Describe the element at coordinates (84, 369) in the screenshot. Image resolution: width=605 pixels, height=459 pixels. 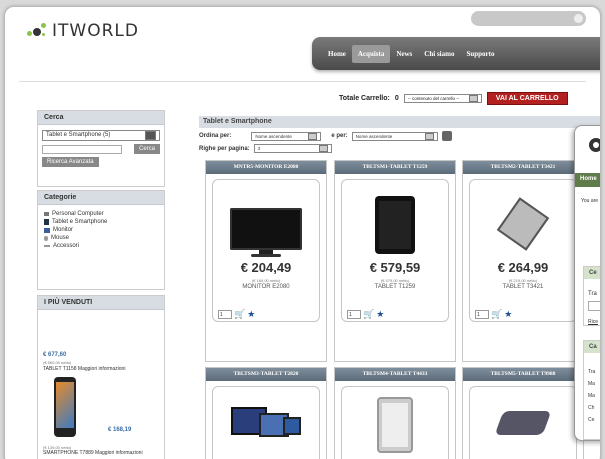
I see `bestseller-name: TABLET T1158 Maggiori informazioni` at that location.